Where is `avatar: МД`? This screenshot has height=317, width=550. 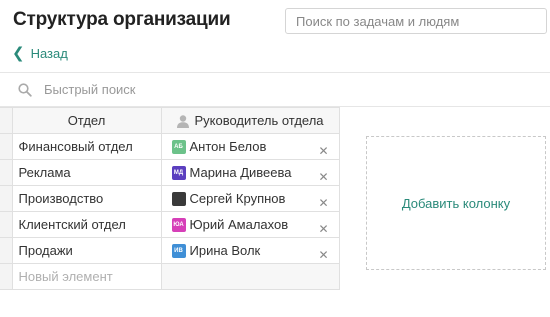
avatar: МД is located at coordinates (178, 172).